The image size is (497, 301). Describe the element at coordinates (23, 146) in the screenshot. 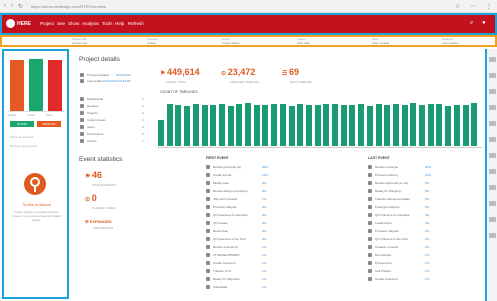

I see `remove-selected-link: Remove all selected` at that location.